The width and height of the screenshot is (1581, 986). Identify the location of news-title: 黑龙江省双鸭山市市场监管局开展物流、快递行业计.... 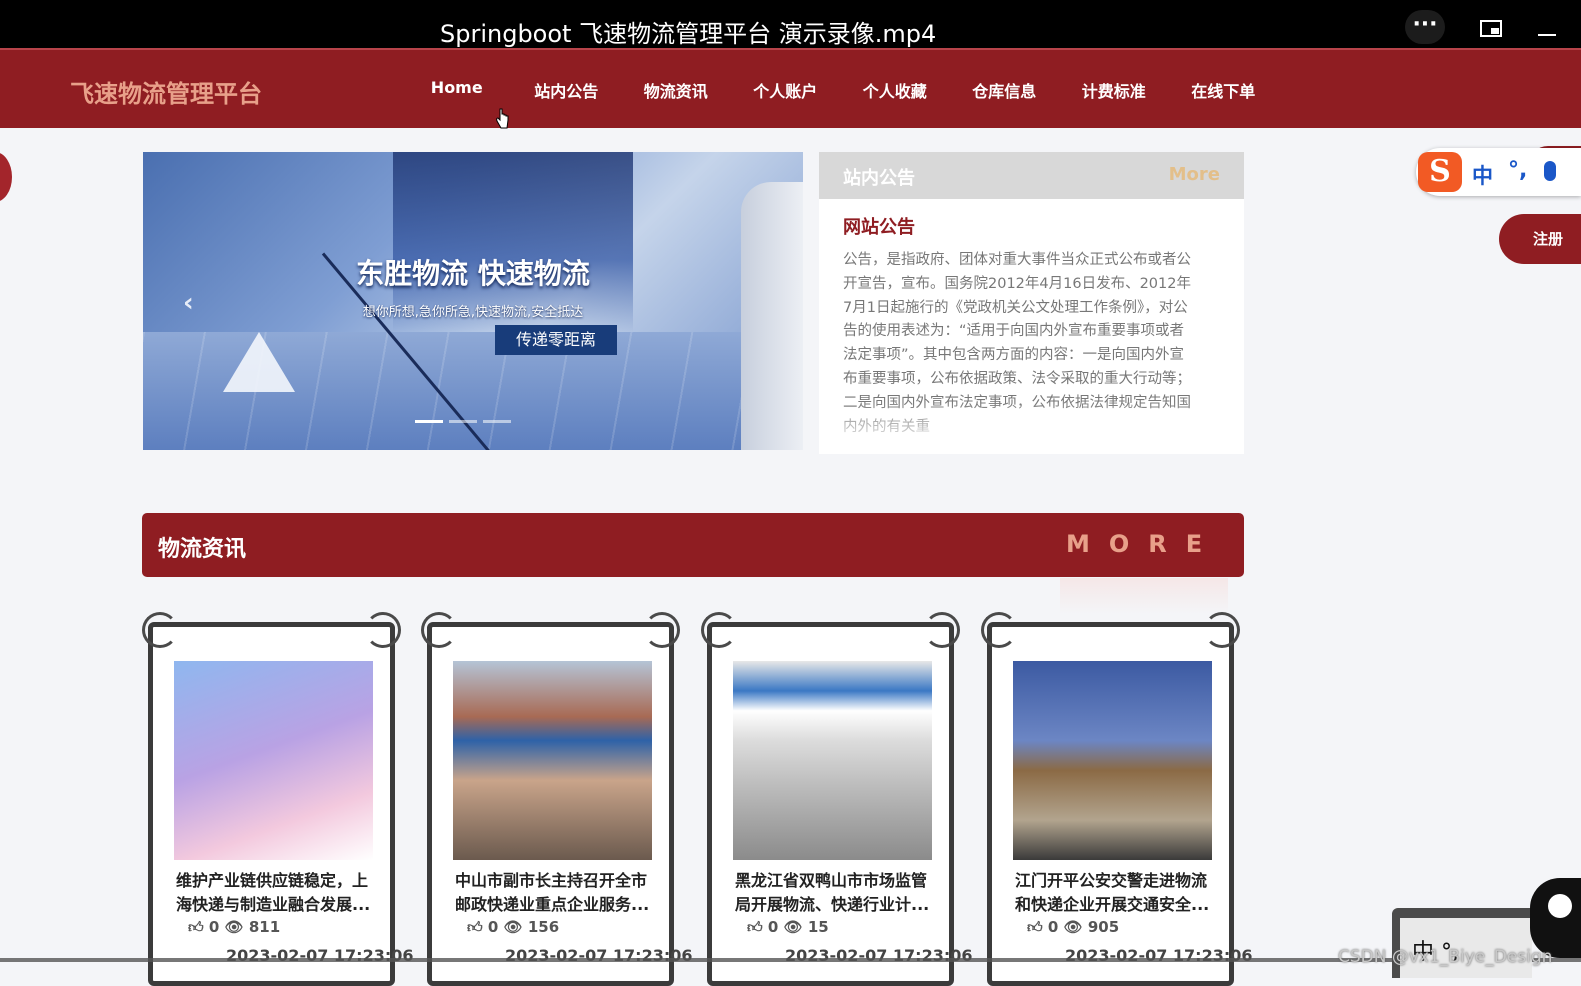
(833, 893).